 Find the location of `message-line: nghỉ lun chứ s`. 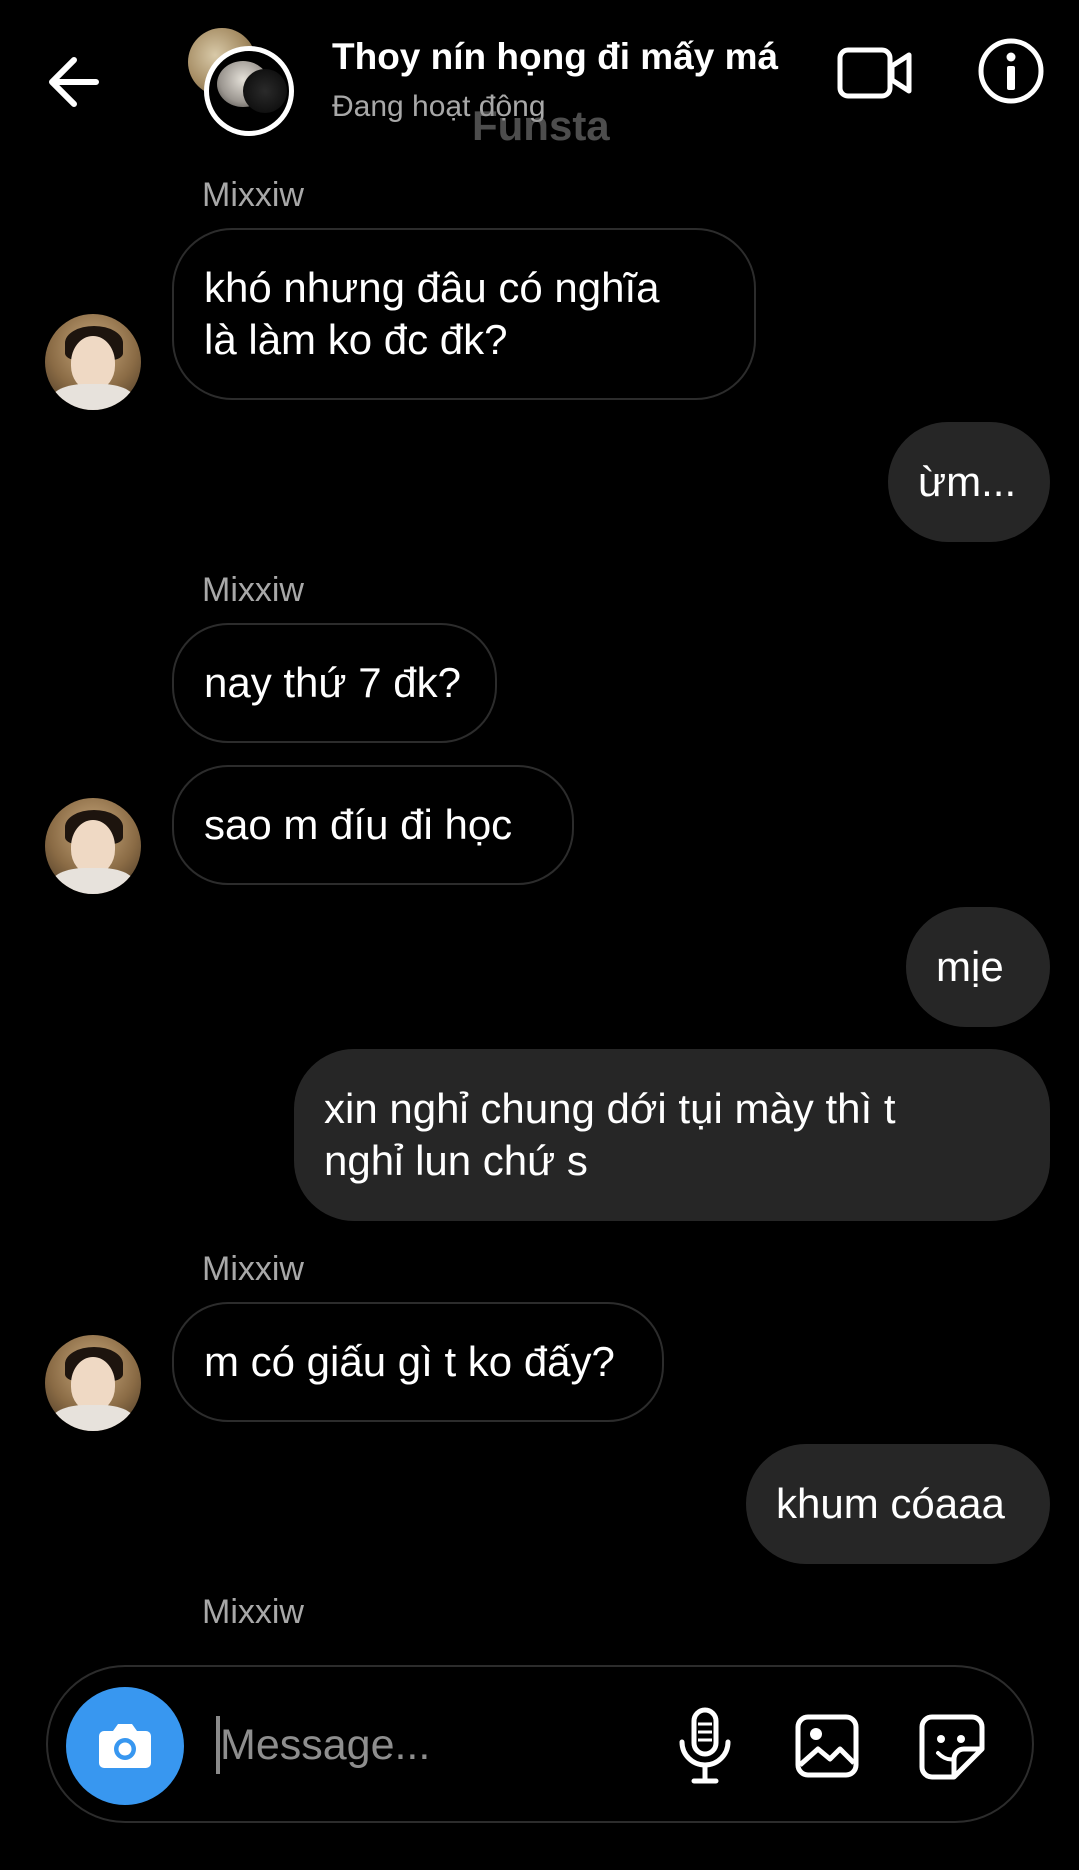

message-line: nghỉ lun chứ s is located at coordinates (456, 1160).